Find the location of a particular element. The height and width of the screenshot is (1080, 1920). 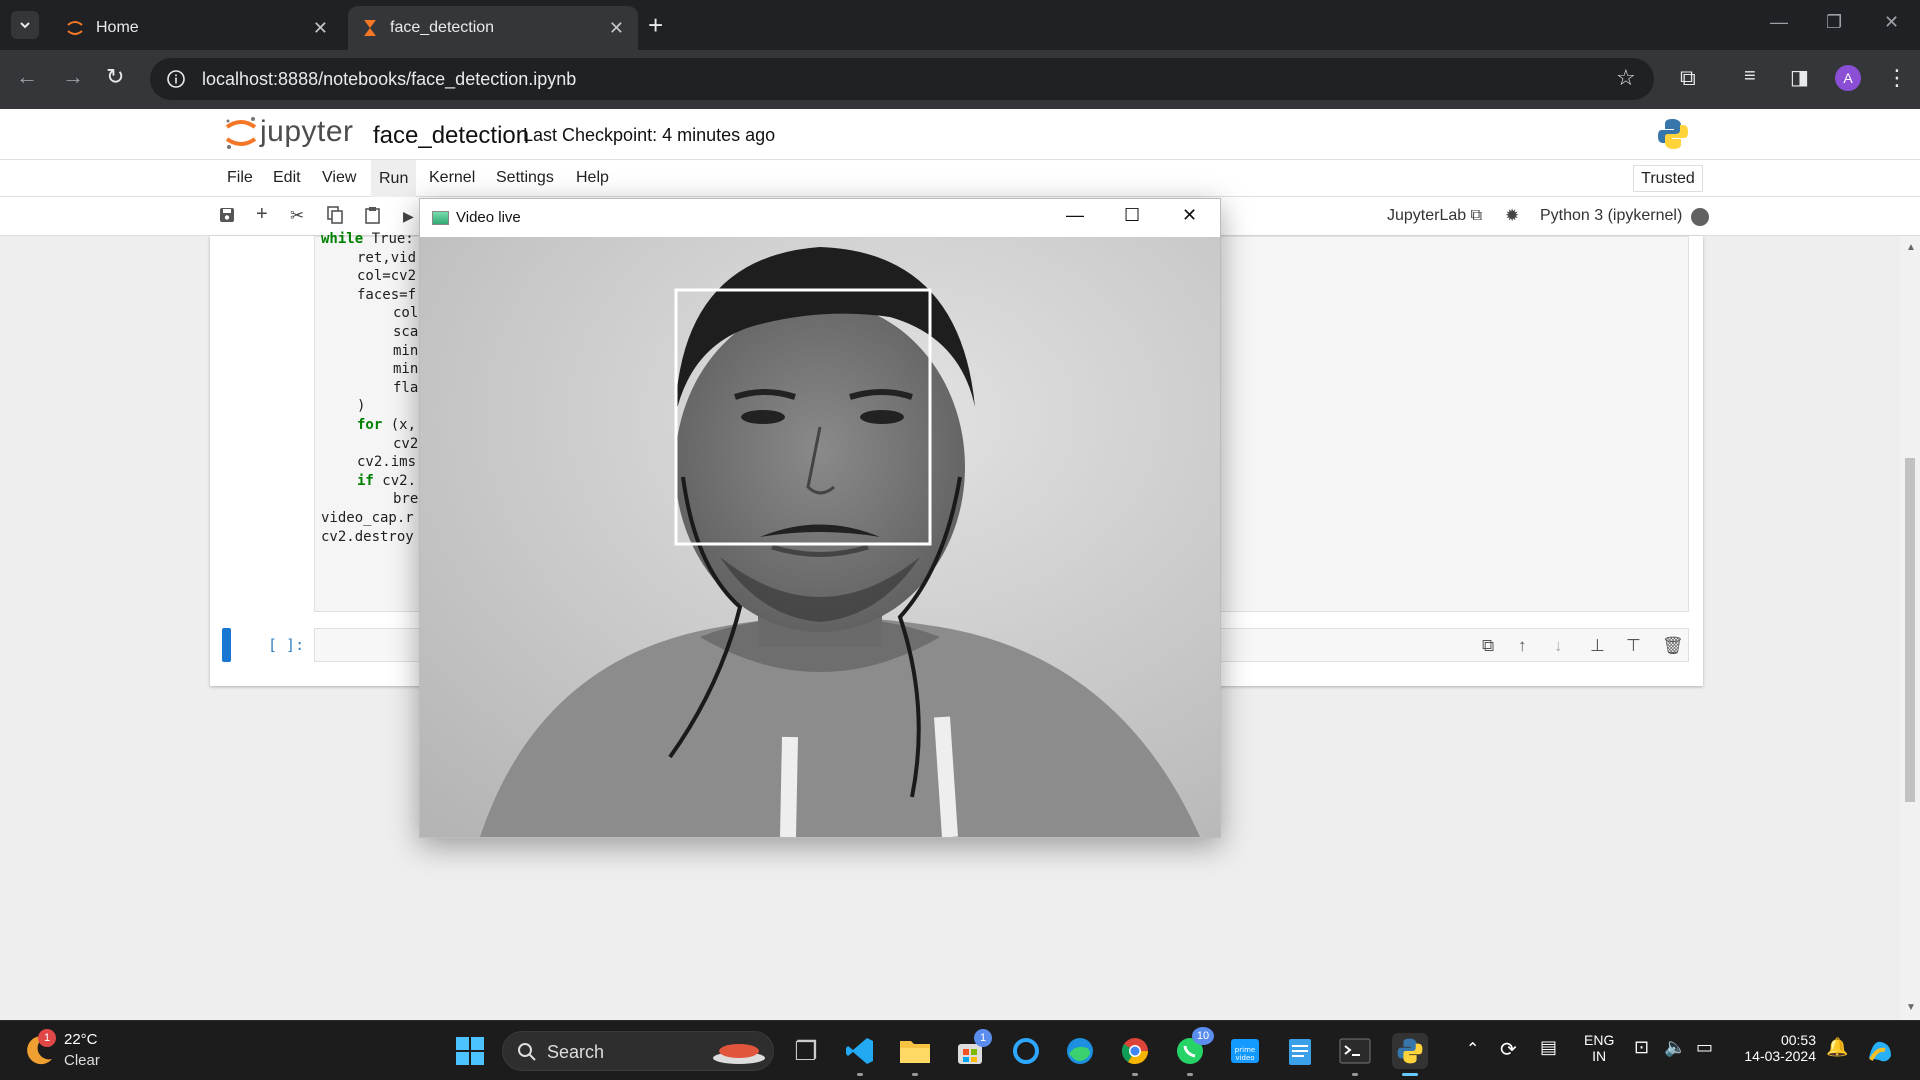

code-line: col=cv2 is located at coordinates (387, 276).